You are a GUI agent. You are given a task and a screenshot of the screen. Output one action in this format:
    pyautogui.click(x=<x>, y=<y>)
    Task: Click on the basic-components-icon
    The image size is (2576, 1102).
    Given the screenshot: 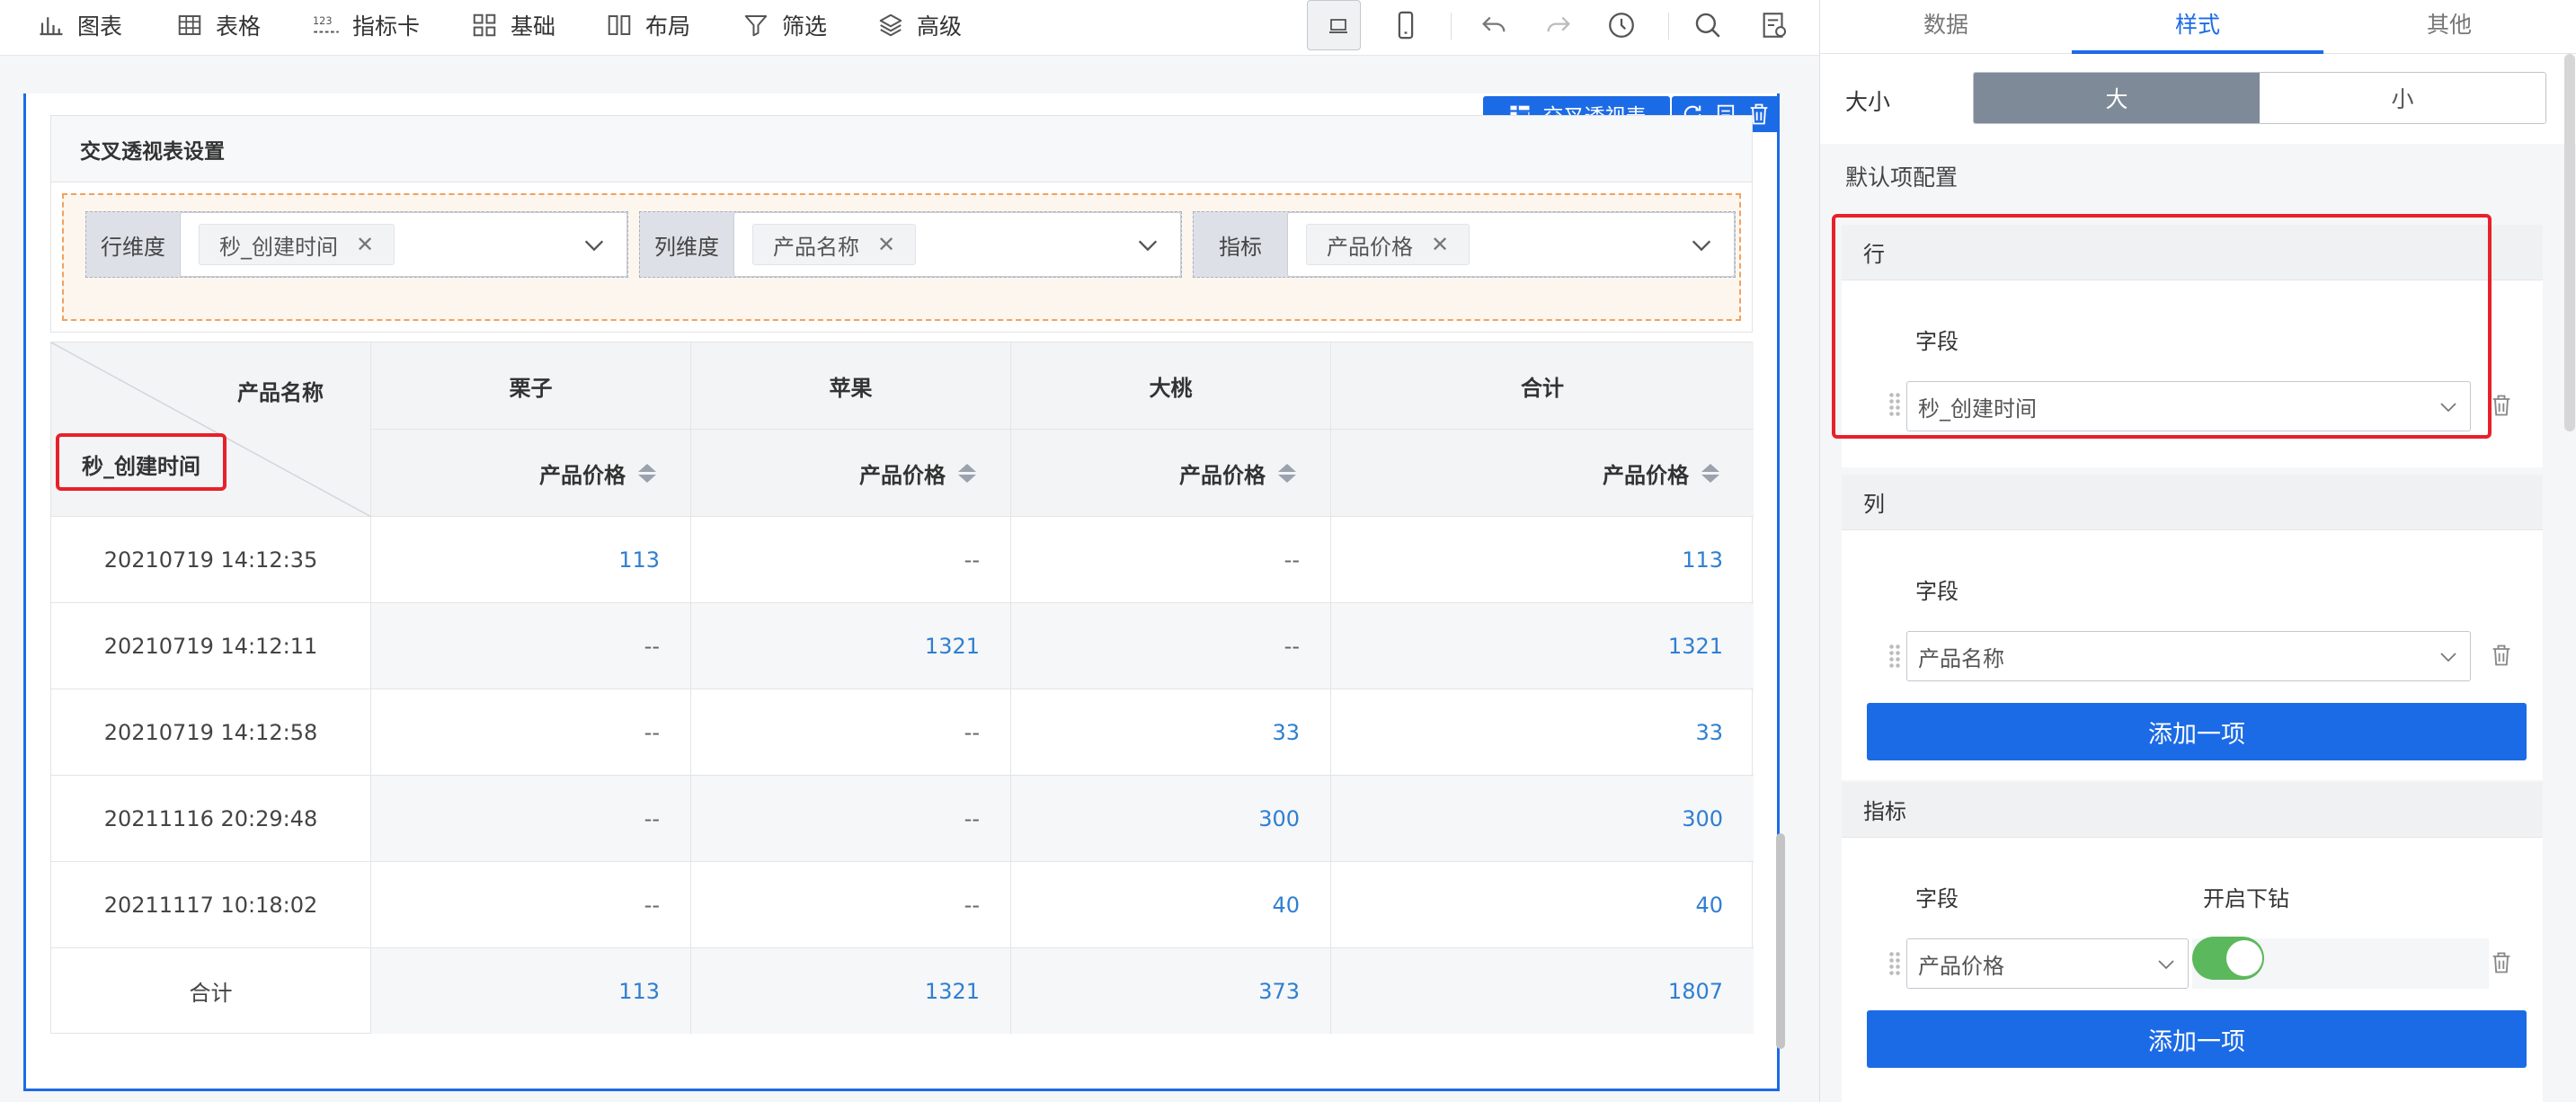 What is the action you would take?
    pyautogui.click(x=484, y=25)
    